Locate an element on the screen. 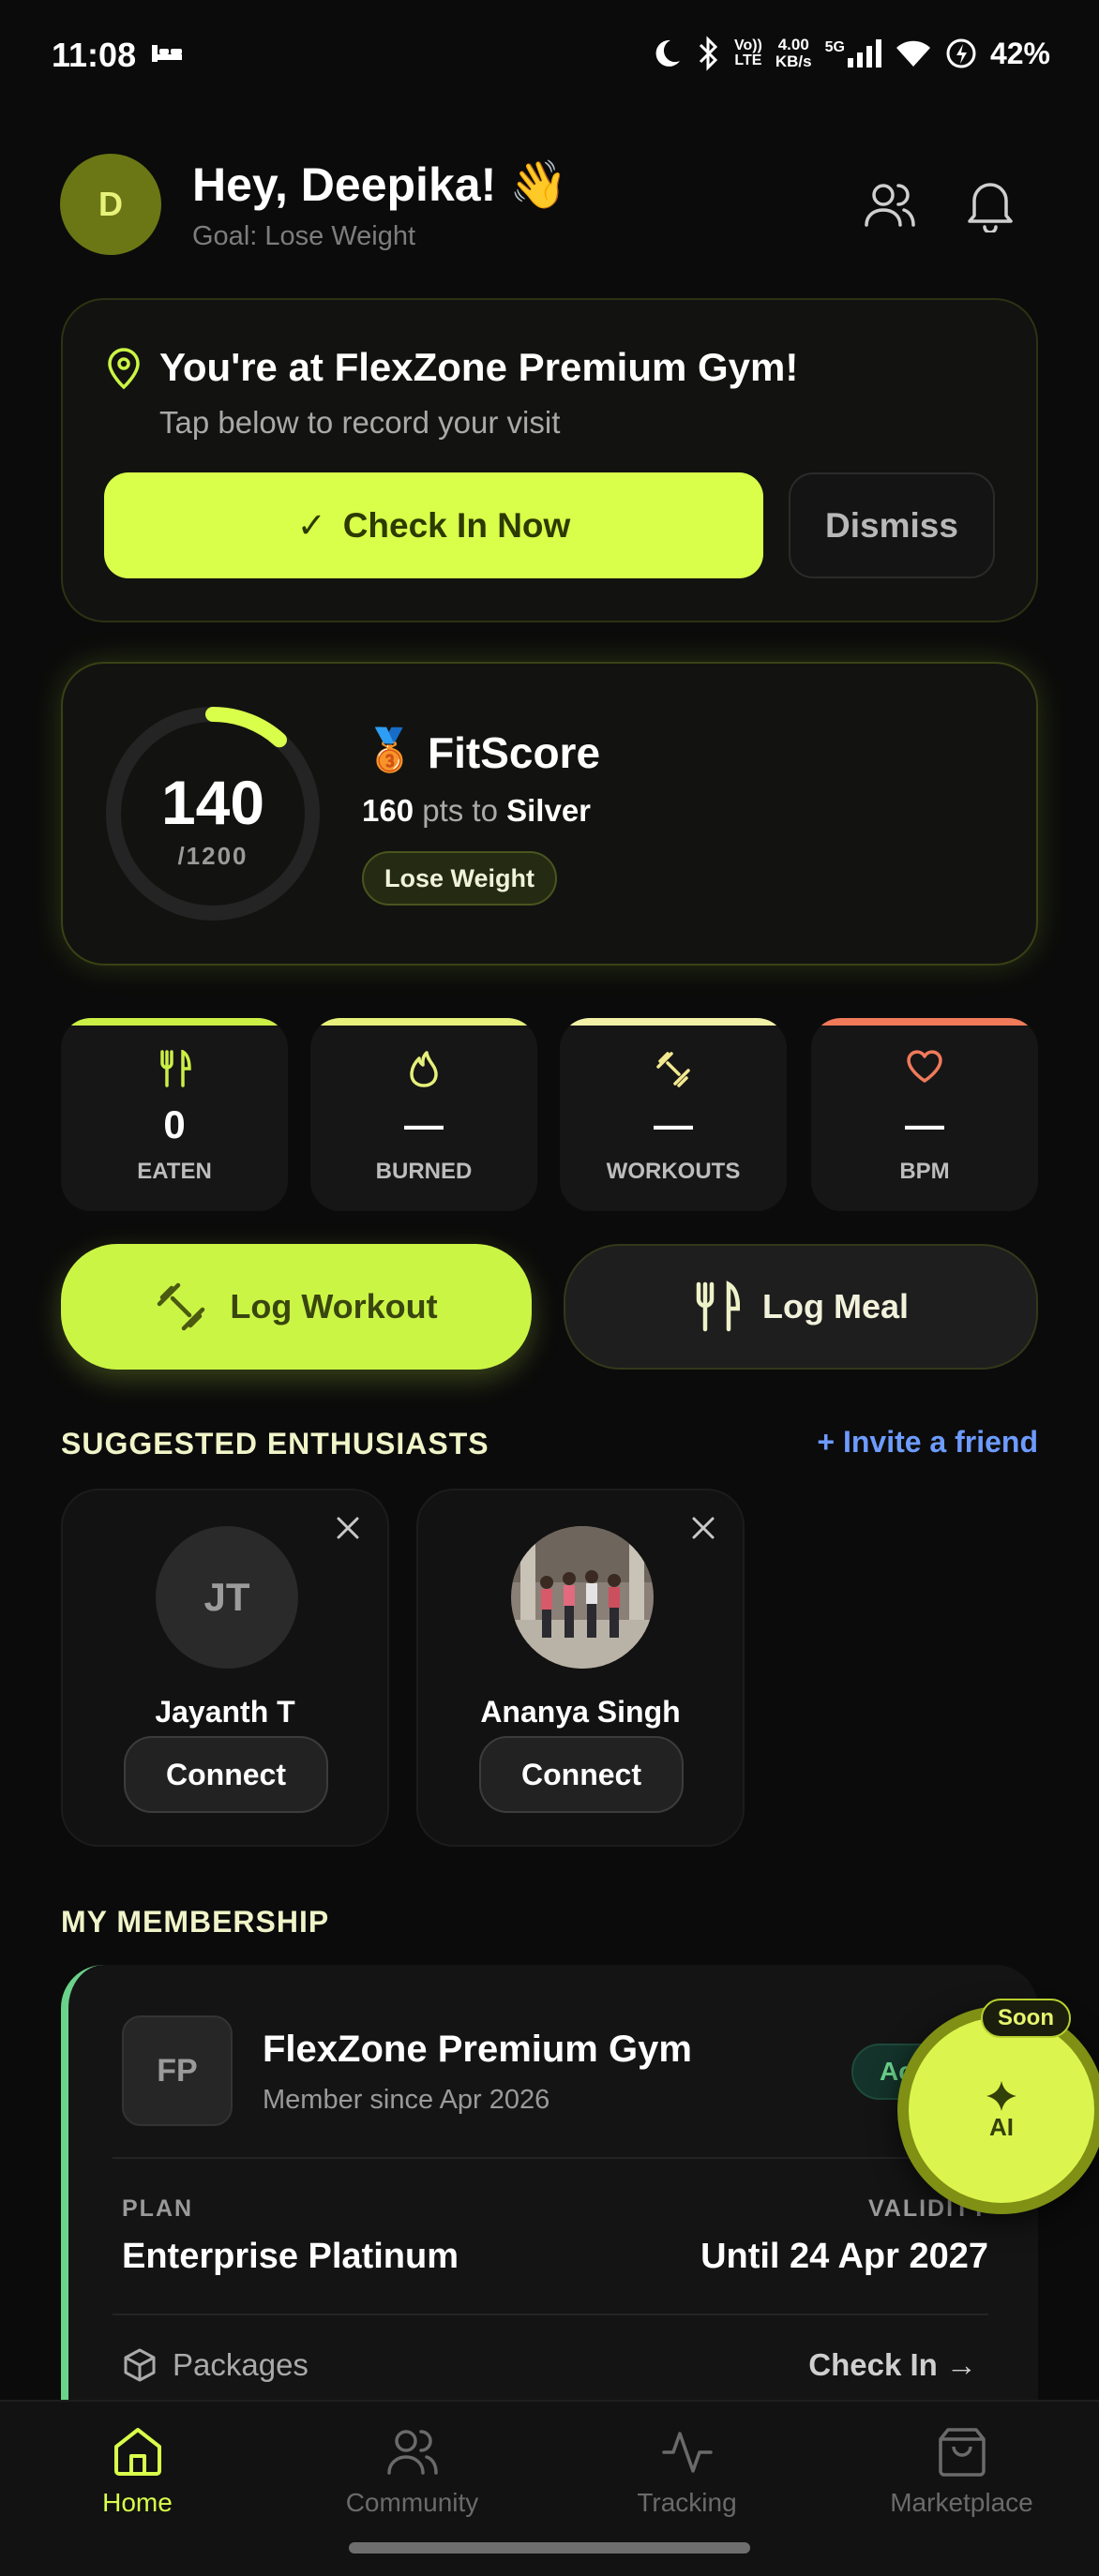 The width and height of the screenshot is (1099, 2576). membership-title: MY MEMBERSHIP is located at coordinates (195, 1922).